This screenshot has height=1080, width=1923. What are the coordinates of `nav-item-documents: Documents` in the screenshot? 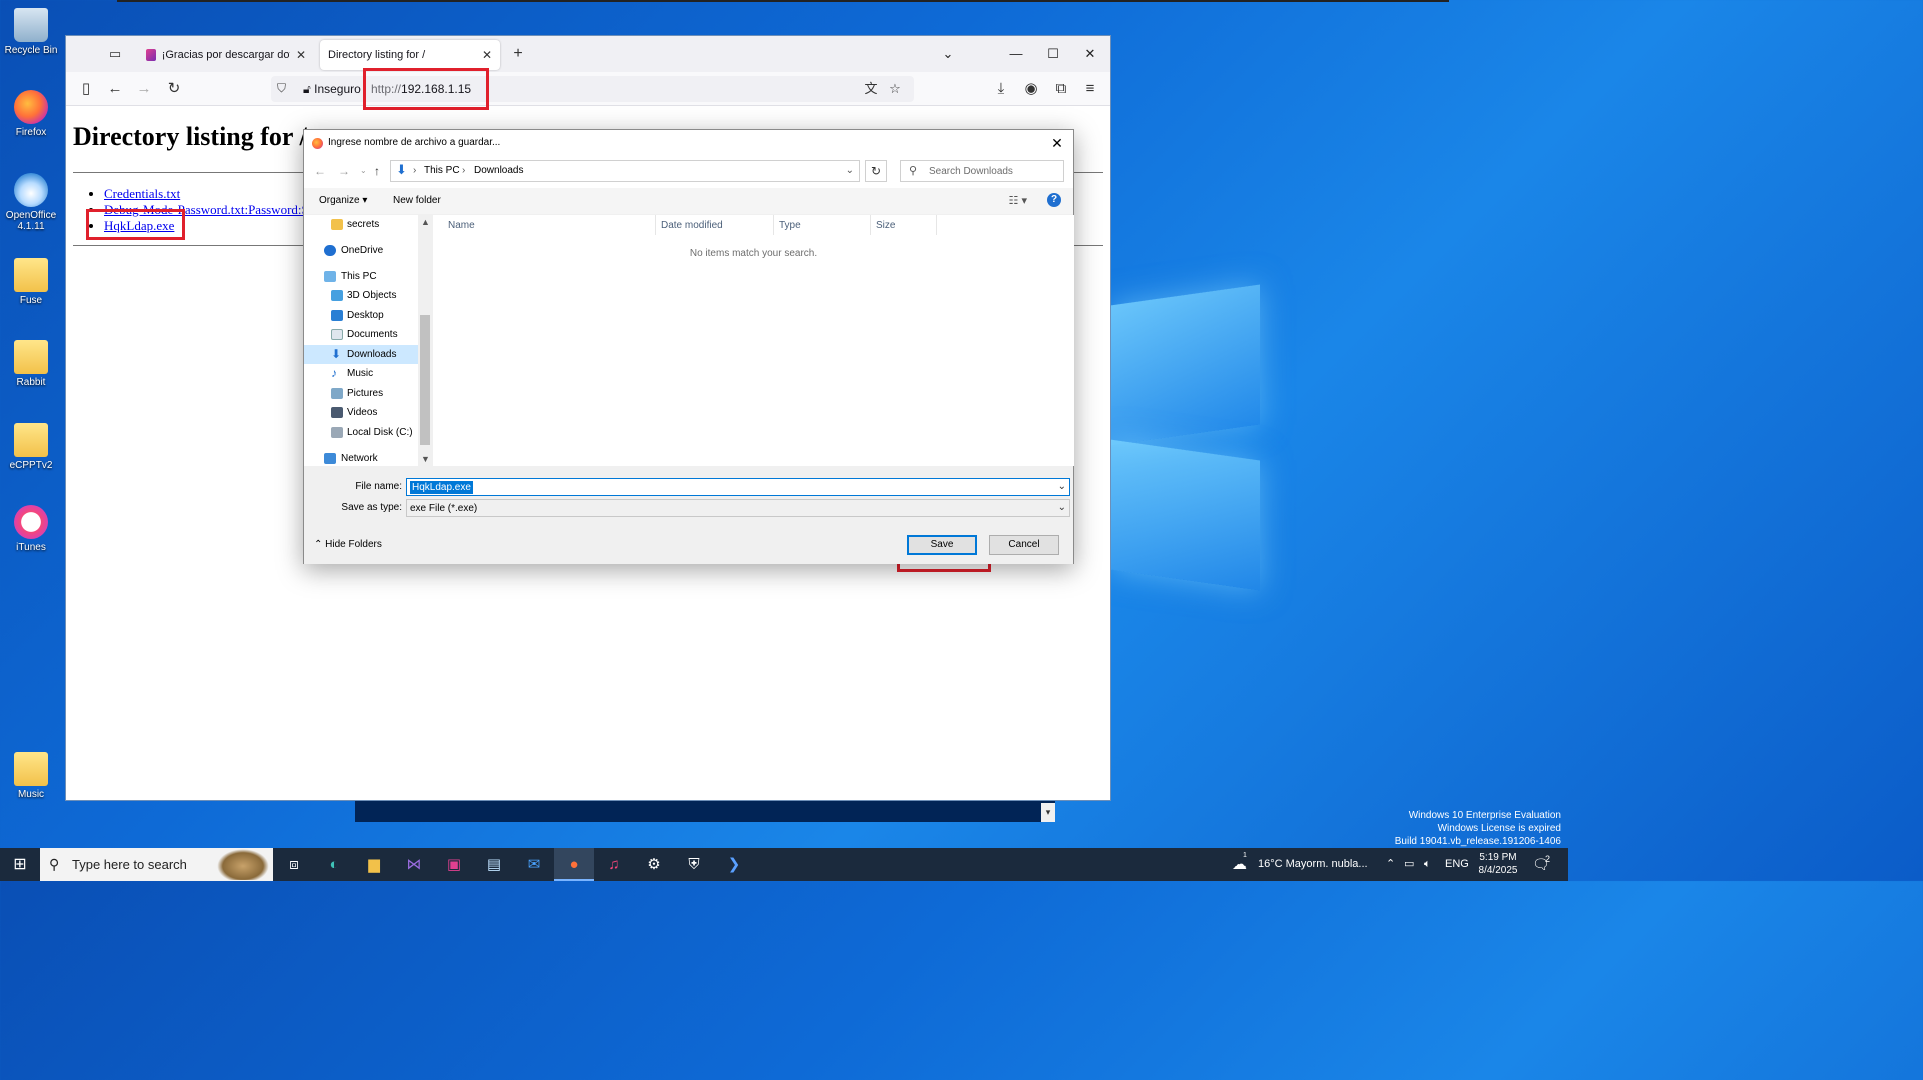 It's located at (361, 334).